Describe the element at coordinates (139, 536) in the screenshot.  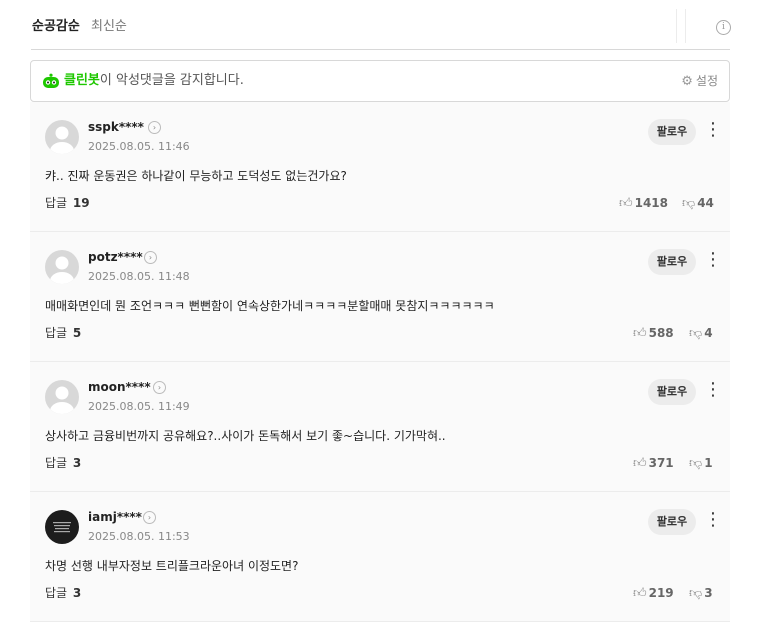
I see `comment-date: 2025.08.05. 11:53` at that location.